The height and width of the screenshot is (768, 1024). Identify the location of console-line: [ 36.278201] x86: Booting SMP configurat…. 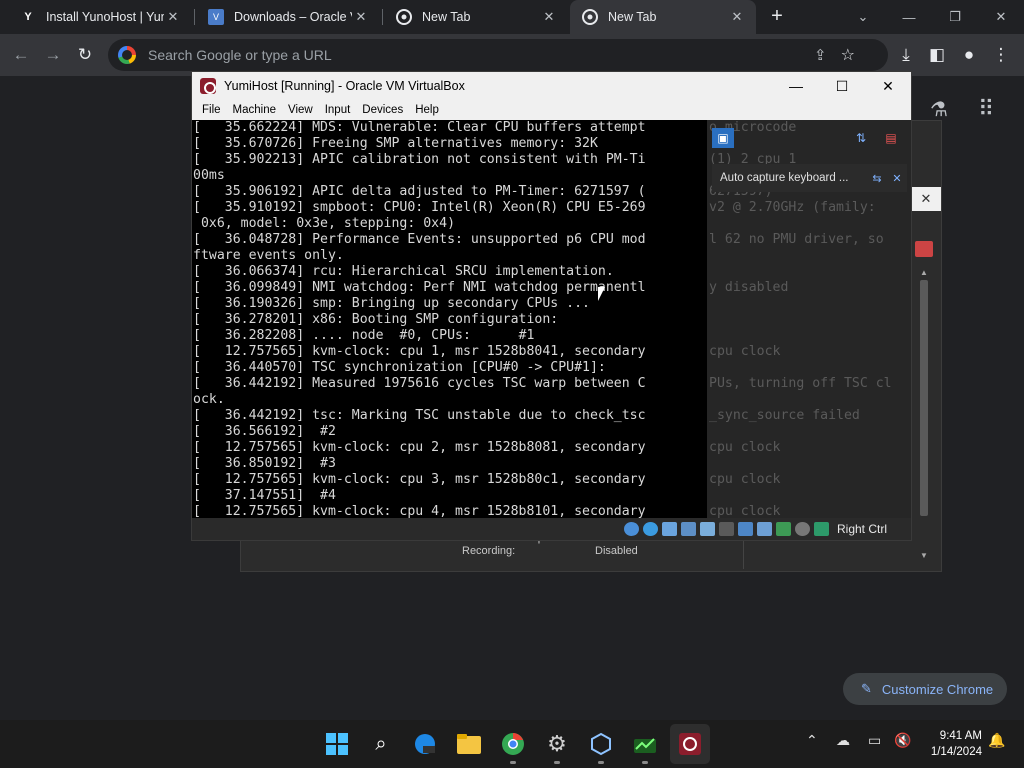
(376, 319).